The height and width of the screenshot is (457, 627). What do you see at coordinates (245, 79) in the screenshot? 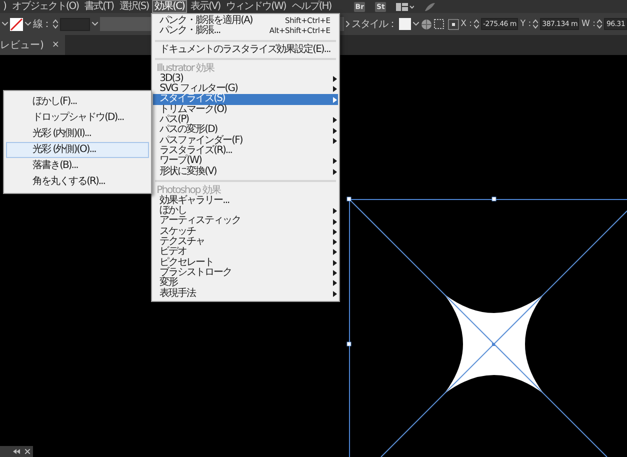
I see `menu-item: 3D(3)` at bounding box center [245, 79].